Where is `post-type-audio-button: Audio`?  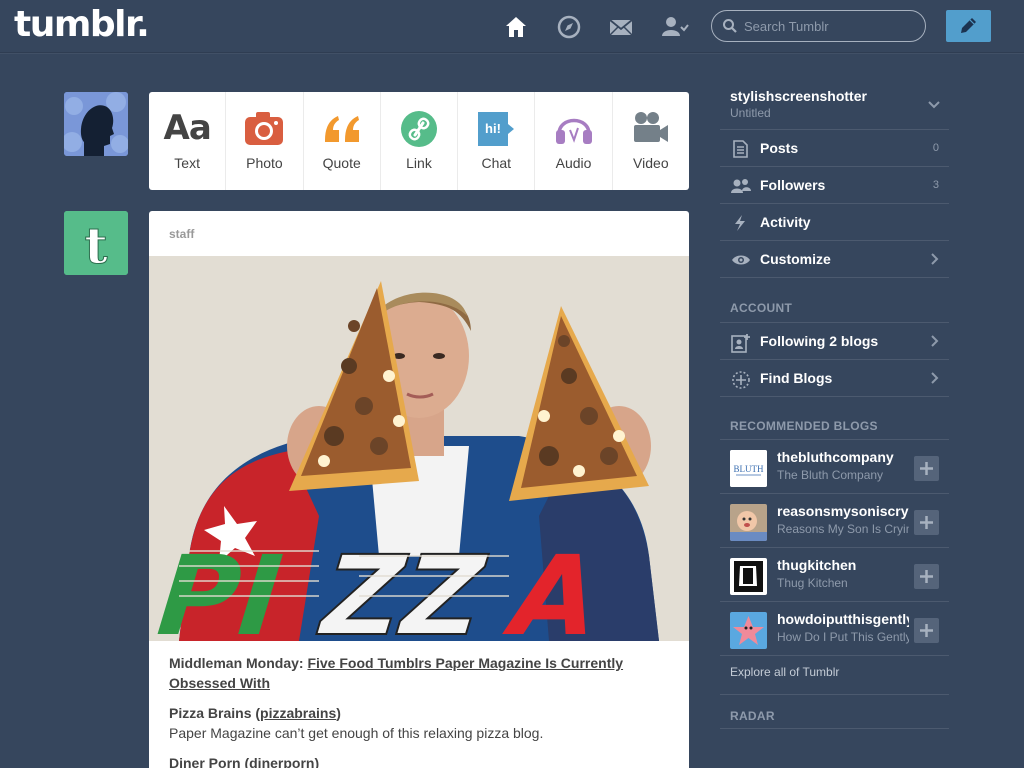 post-type-audio-button: Audio is located at coordinates (574, 141).